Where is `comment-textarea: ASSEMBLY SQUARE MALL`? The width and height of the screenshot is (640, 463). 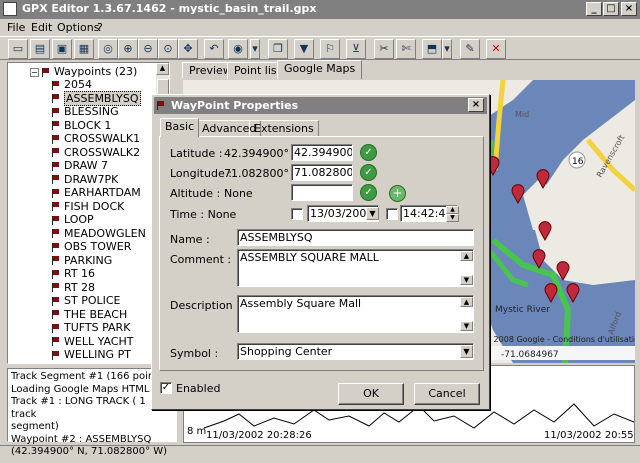 comment-textarea: ASSEMBLY SQUARE MALL is located at coordinates (355, 268).